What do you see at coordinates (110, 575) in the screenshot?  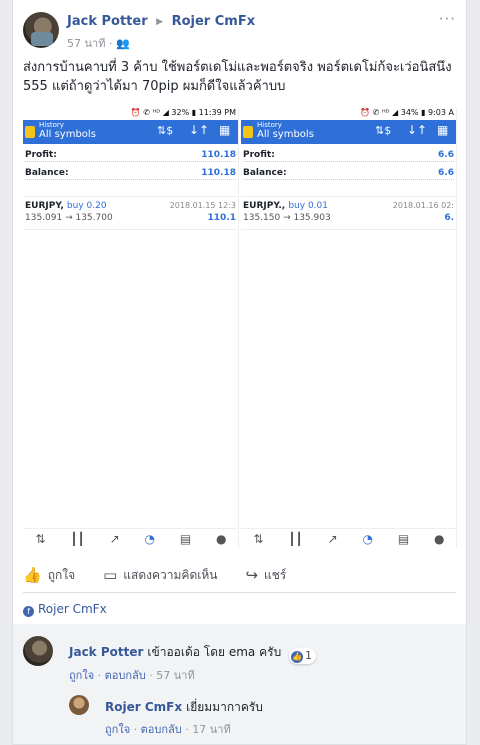 I see `comment-icon: ▭` at bounding box center [110, 575].